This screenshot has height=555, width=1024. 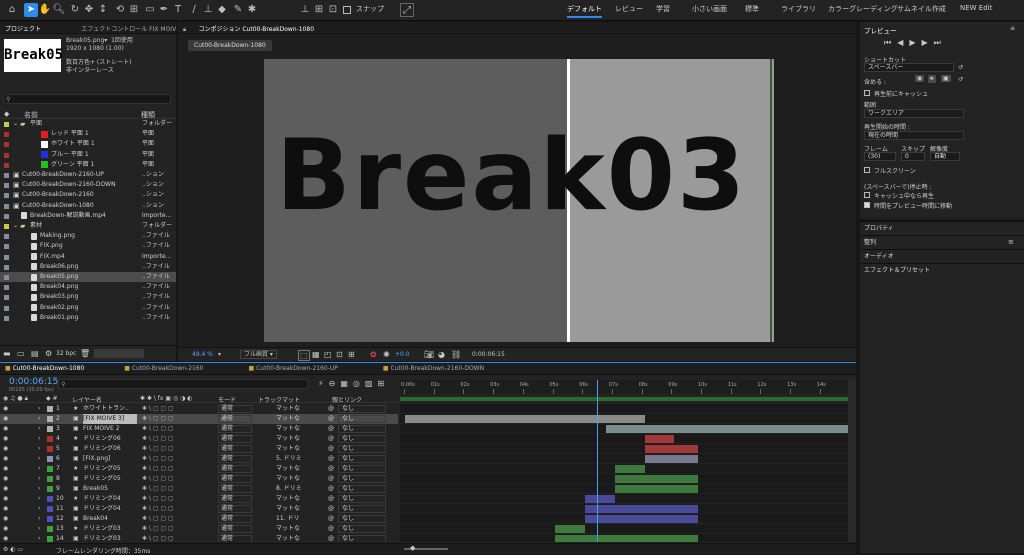 What do you see at coordinates (752, 9) in the screenshot?
I see `workspace-tab: 標準` at bounding box center [752, 9].